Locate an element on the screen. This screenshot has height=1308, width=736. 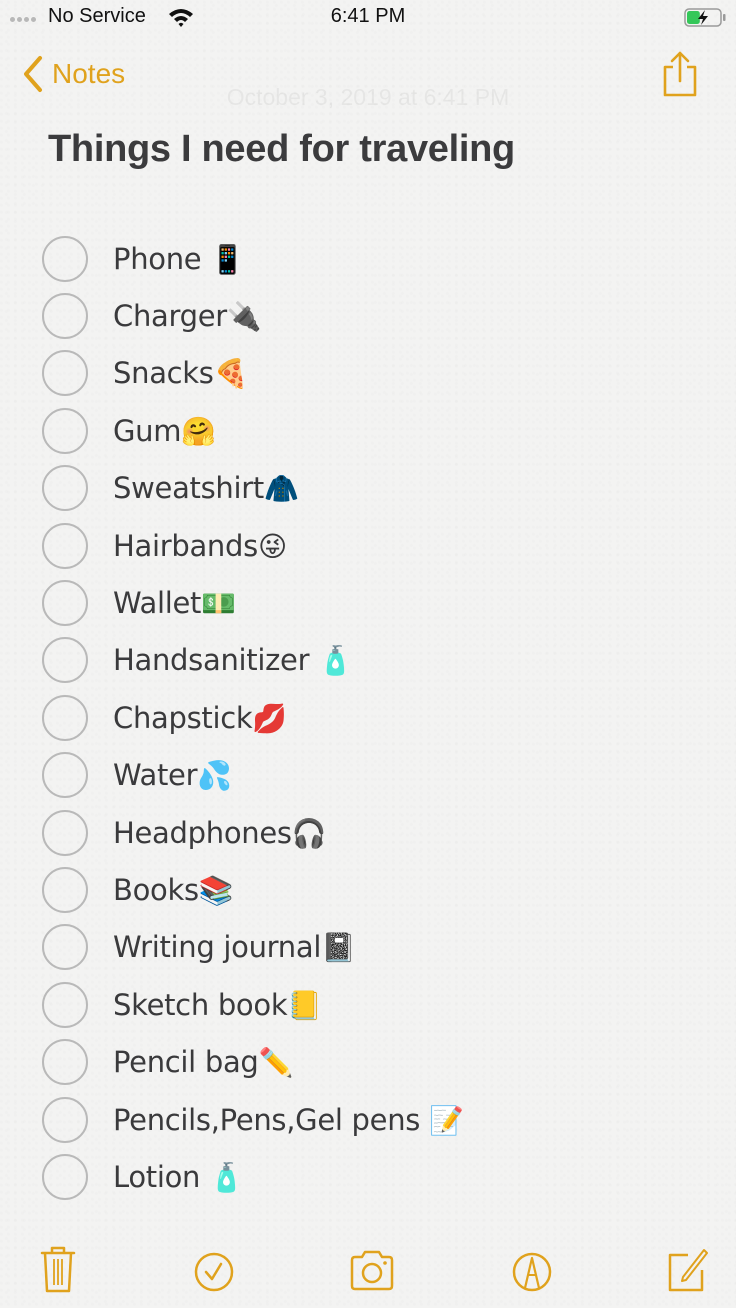
checklist-item: Pencil bag✏️ is located at coordinates (382, 1061).